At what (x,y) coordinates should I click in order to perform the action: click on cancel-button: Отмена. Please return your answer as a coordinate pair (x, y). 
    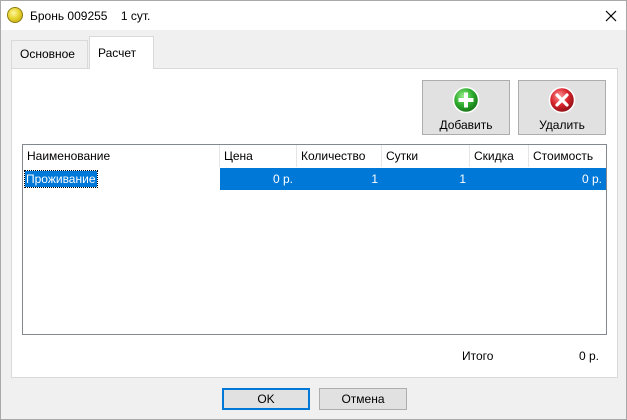
    Looking at the image, I should click on (363, 399).